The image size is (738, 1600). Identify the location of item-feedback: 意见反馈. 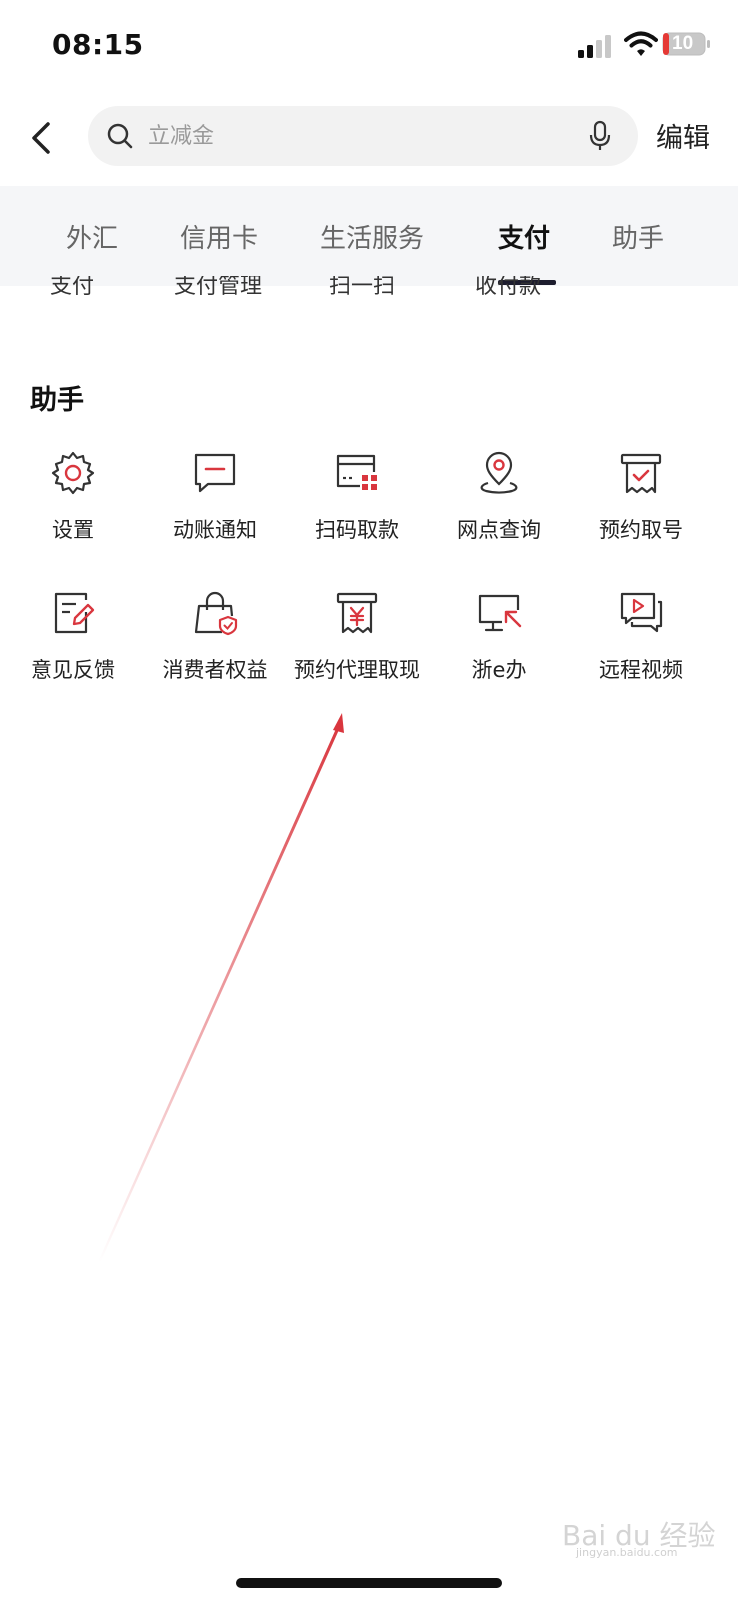
(73, 650).